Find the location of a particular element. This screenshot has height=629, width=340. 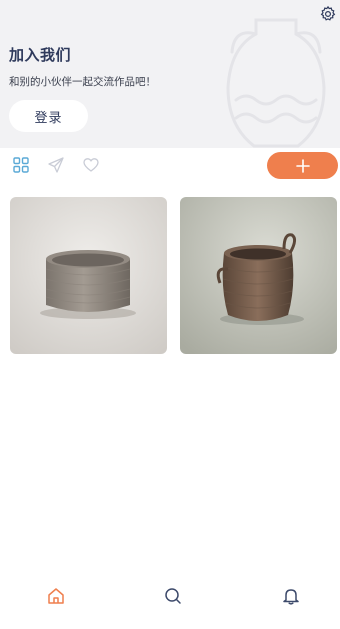

gallery-item-cylinder-pot is located at coordinates (88, 275).